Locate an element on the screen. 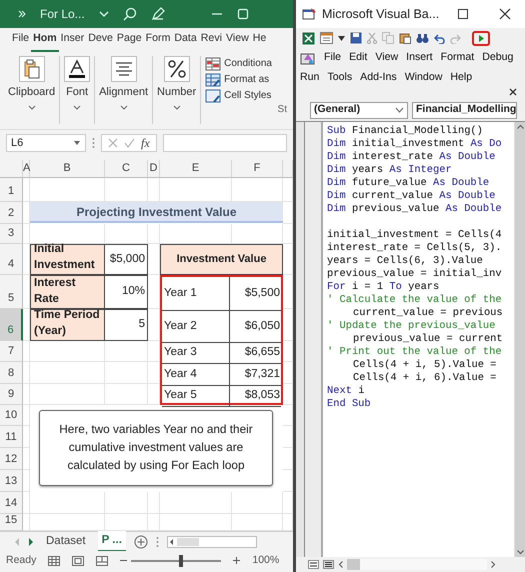  ribbon-tab: Form is located at coordinates (158, 40).